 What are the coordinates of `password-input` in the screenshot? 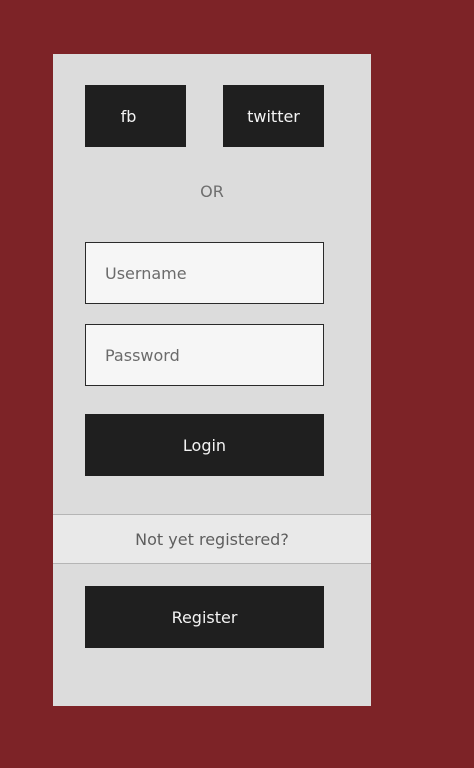 It's located at (204, 355).